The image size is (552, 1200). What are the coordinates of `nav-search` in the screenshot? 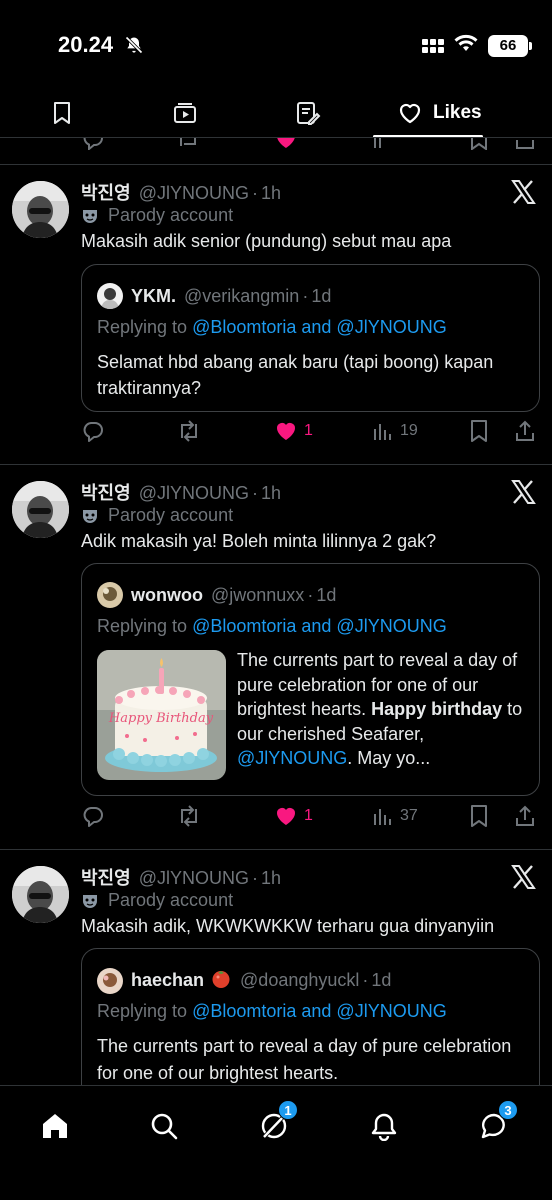 It's located at (164, 1126).